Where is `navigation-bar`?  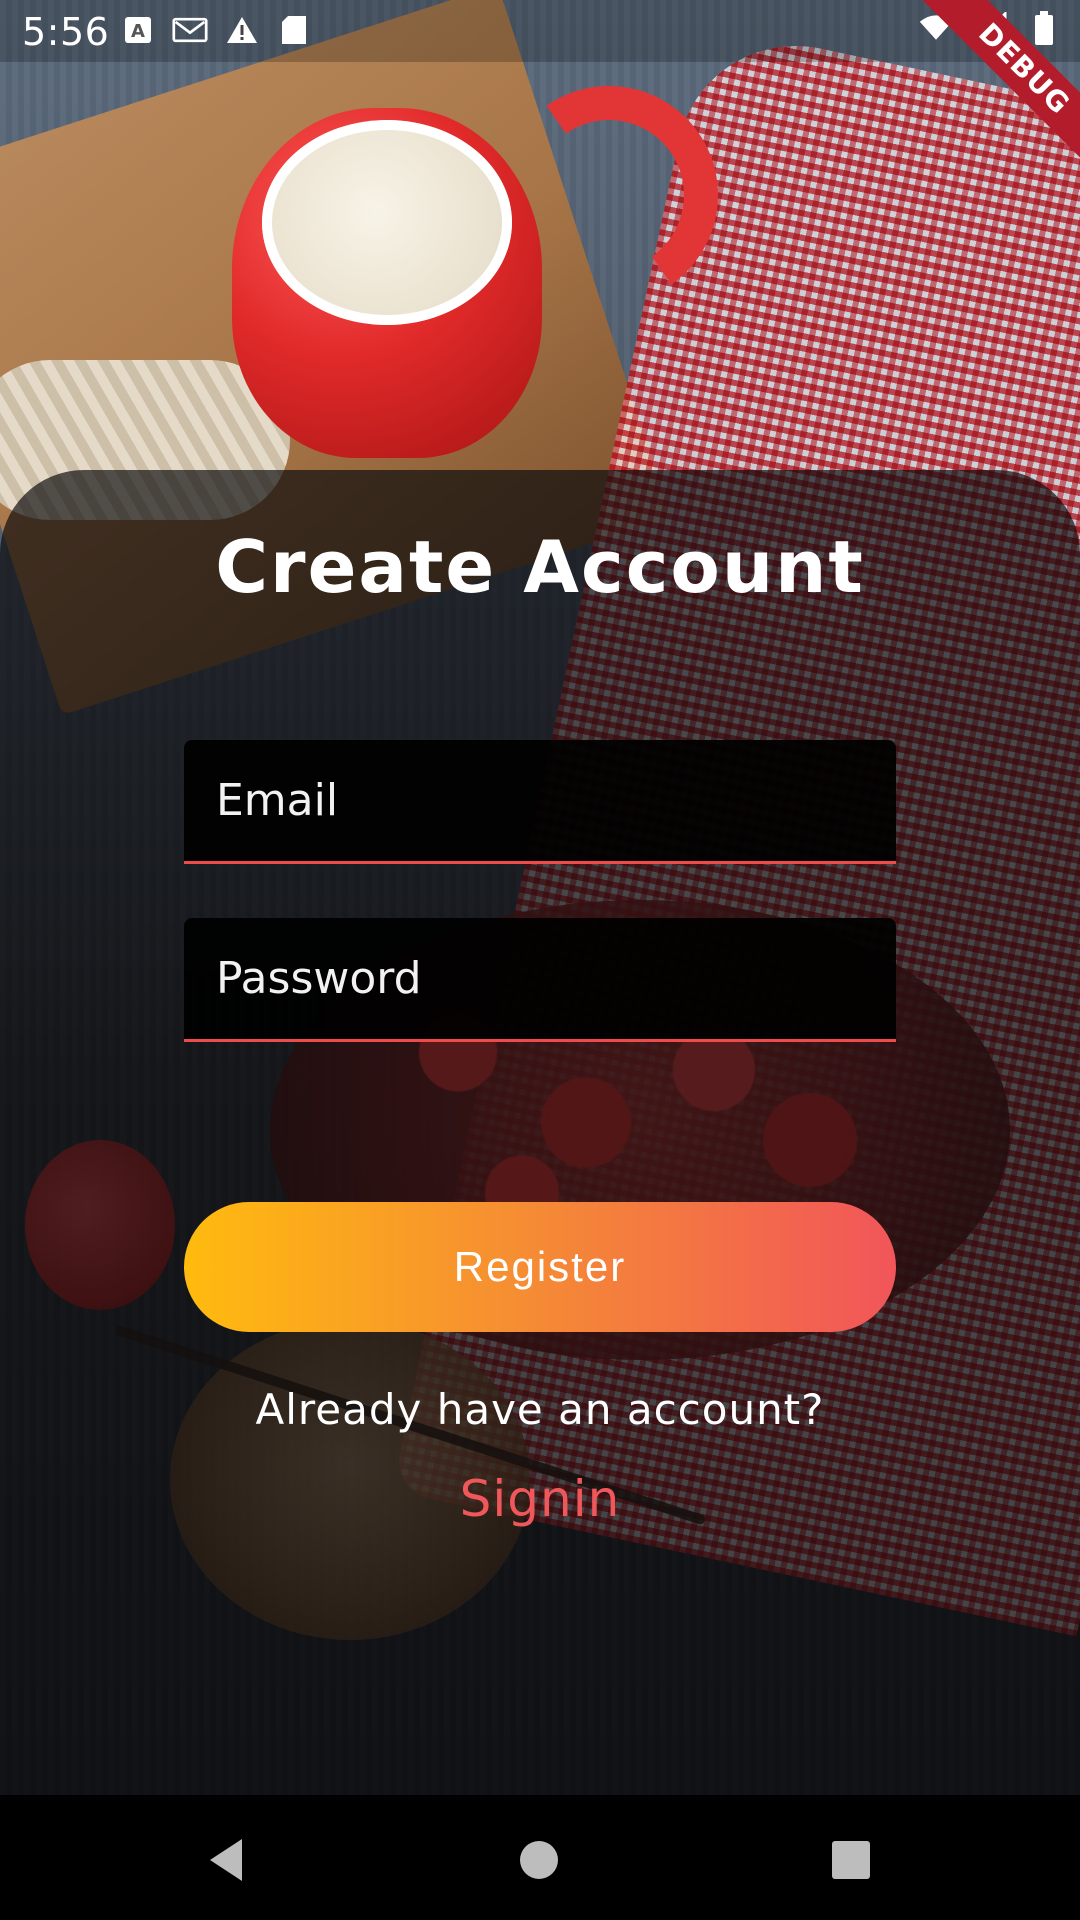
navigation-bar is located at coordinates (540, 1857).